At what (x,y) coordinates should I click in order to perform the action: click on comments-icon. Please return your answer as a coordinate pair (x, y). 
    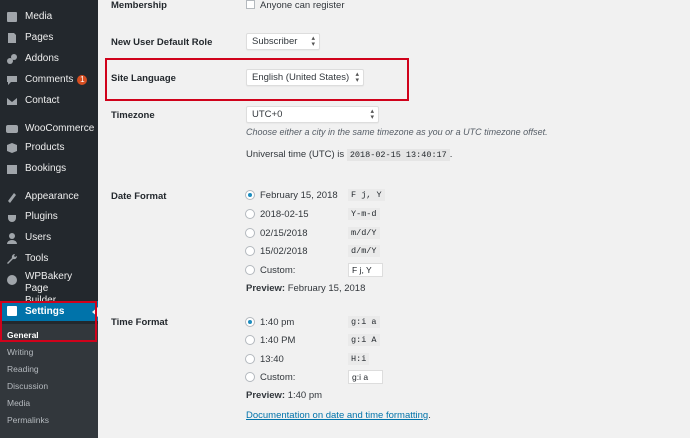
    Looking at the image, I should click on (12, 80).